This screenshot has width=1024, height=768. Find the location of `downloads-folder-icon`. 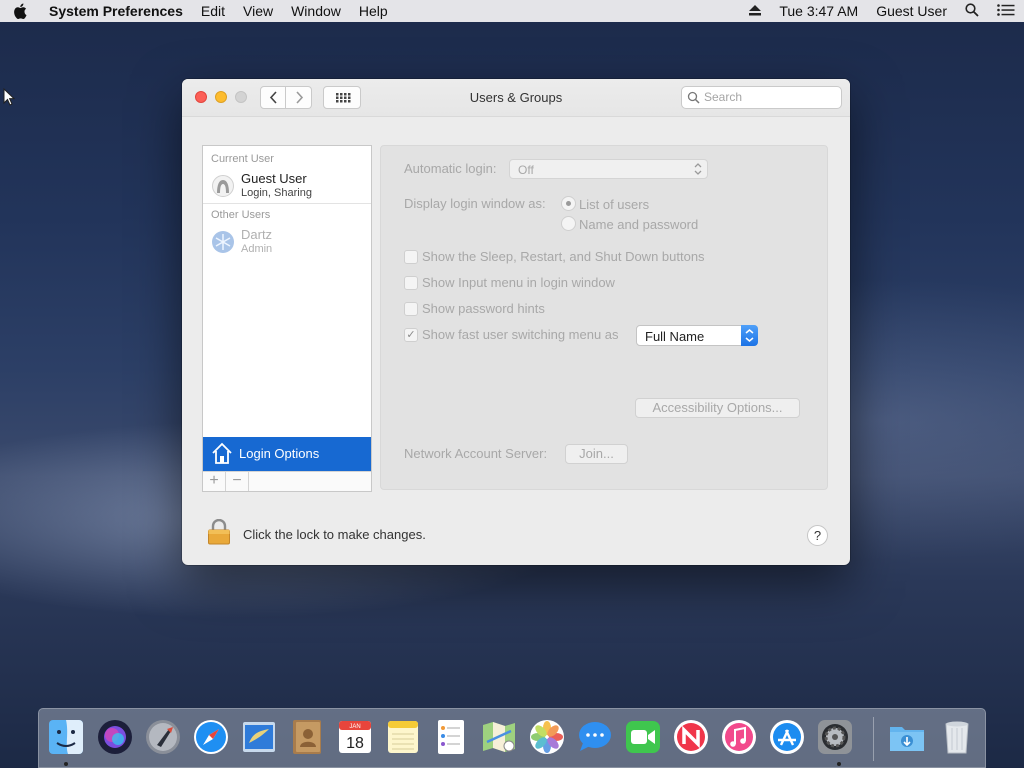

downloads-folder-icon is located at coordinates (907, 737).